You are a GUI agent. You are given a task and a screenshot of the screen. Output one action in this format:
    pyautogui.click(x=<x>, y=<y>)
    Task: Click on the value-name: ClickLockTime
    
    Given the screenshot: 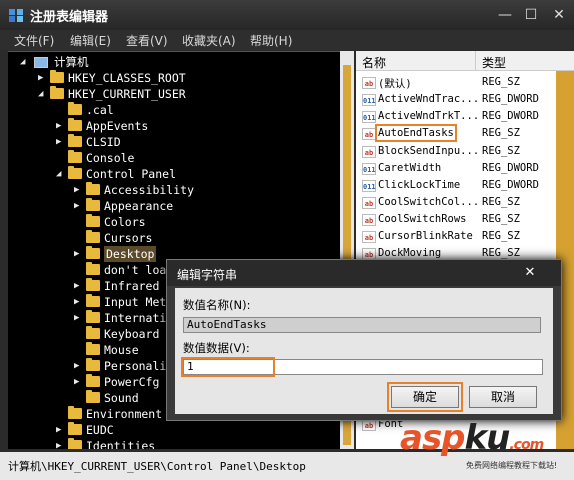 What is the action you would take?
    pyautogui.click(x=419, y=185)
    